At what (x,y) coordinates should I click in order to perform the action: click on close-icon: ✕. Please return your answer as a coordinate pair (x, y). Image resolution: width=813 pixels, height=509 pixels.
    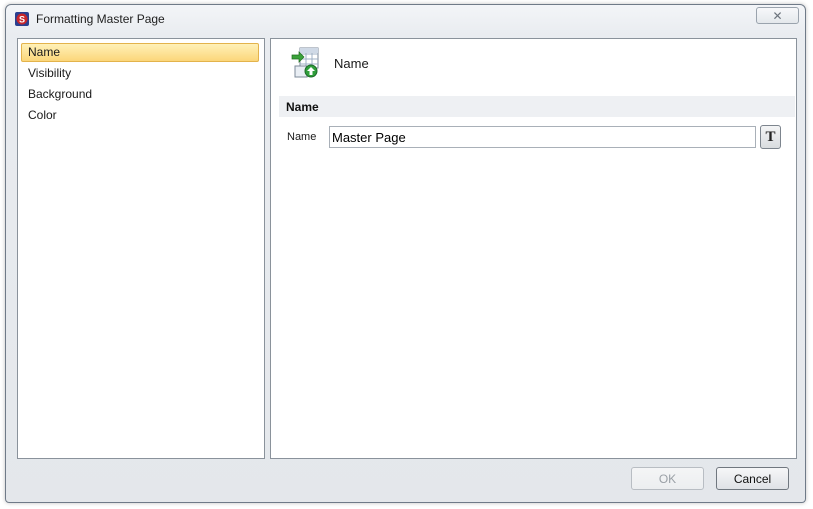
    Looking at the image, I should click on (777, 15).